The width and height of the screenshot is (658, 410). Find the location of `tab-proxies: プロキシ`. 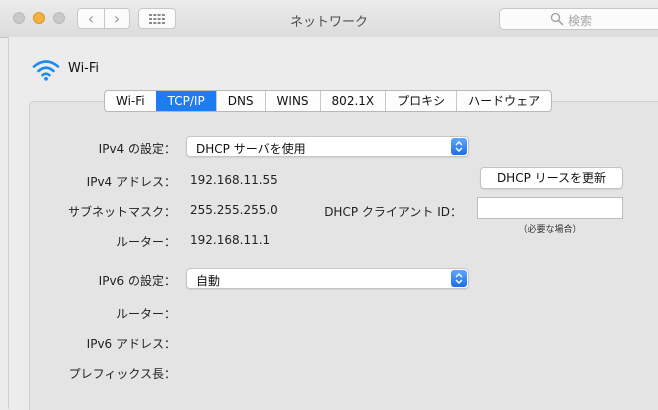

tab-proxies: プロキシ is located at coordinates (420, 101).